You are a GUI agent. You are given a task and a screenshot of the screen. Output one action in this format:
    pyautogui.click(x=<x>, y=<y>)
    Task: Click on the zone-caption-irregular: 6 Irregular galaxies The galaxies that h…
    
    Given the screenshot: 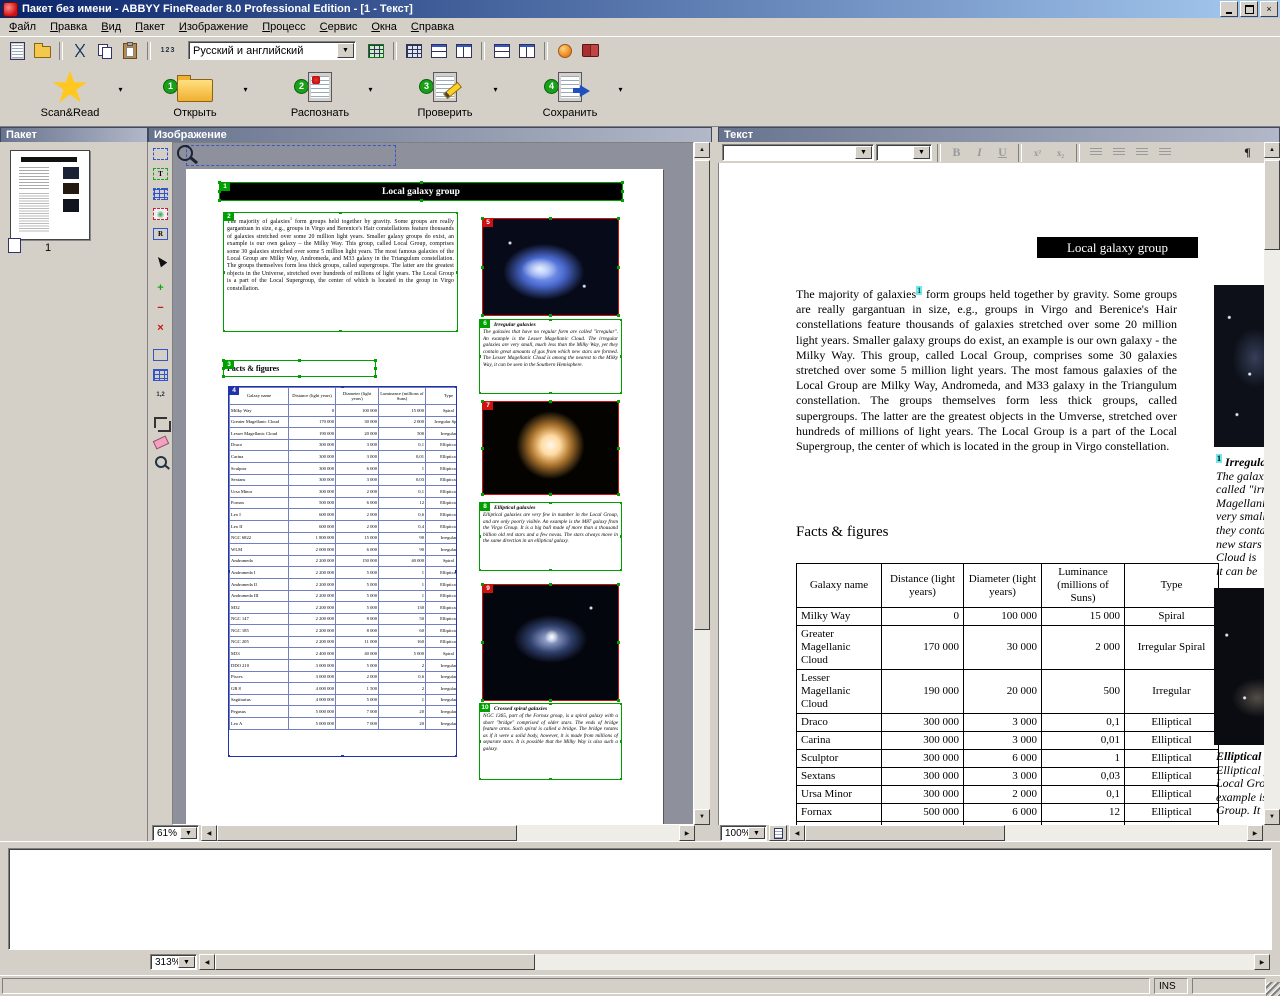 What is the action you would take?
    pyautogui.click(x=550, y=356)
    